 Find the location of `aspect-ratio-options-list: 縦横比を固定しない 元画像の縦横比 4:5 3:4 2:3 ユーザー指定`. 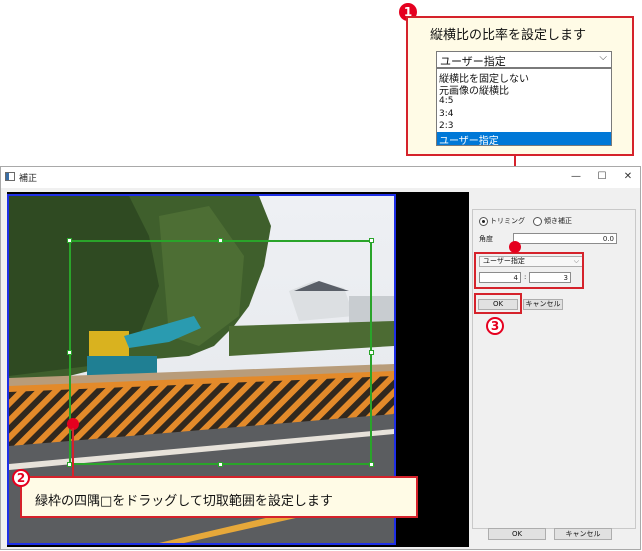

aspect-ratio-options-list: 縦横比を固定しない 元画像の縦横比 4:5 3:4 2:3 ユーザー指定 is located at coordinates (524, 107).